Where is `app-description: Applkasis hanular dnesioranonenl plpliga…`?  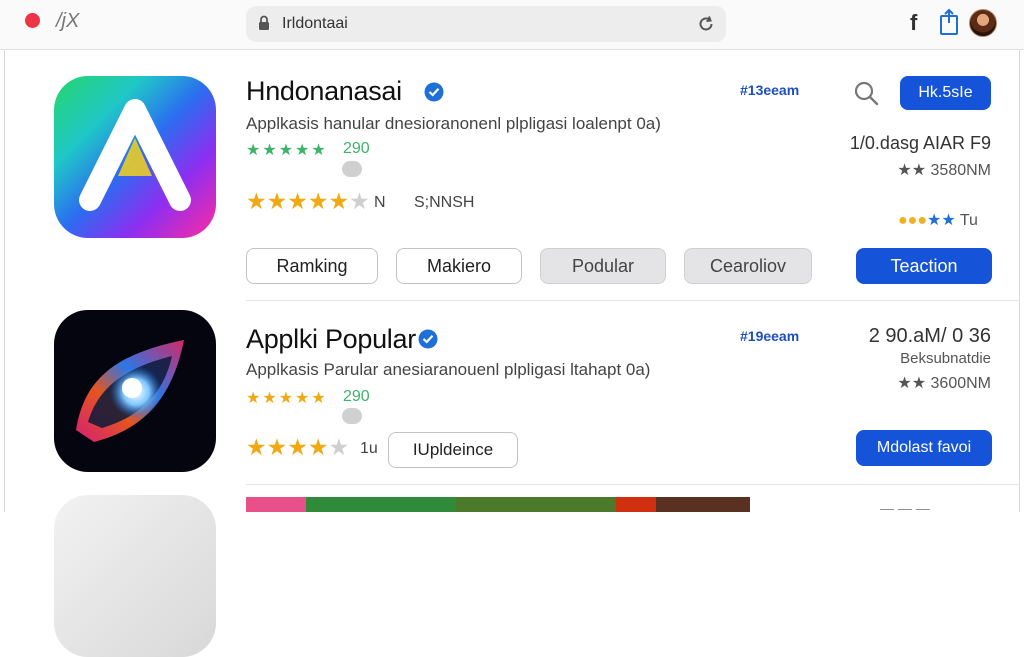
app-description: Applkasis hanular dnesioranonenl plpliga… is located at coordinates (453, 123).